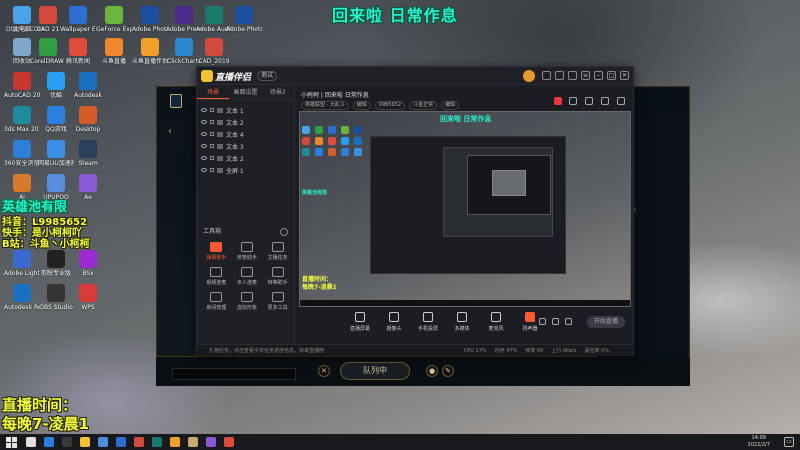  I want to click on desktop-icon: Wallpaper Engine, so click(78, 19).